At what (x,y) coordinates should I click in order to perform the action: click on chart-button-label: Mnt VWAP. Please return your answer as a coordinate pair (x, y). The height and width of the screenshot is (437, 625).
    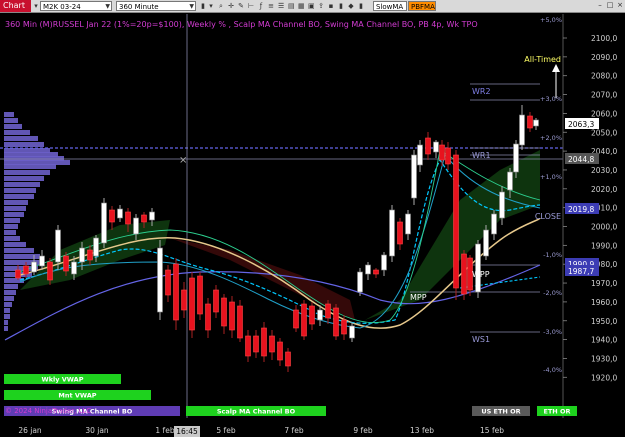
    Looking at the image, I should click on (77, 396).